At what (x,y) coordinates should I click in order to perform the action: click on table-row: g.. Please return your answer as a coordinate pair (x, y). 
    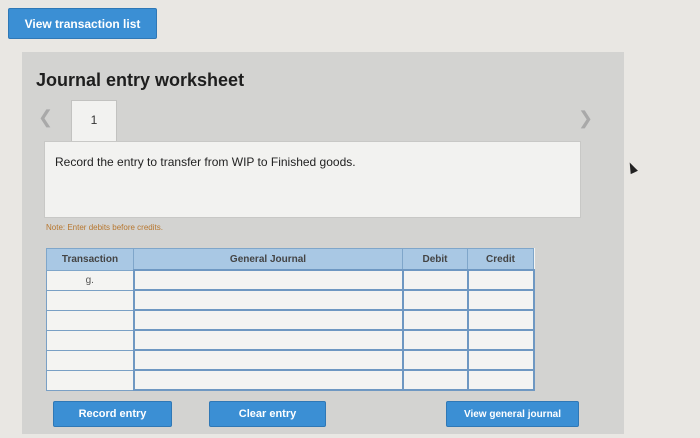
    Looking at the image, I should click on (290, 280).